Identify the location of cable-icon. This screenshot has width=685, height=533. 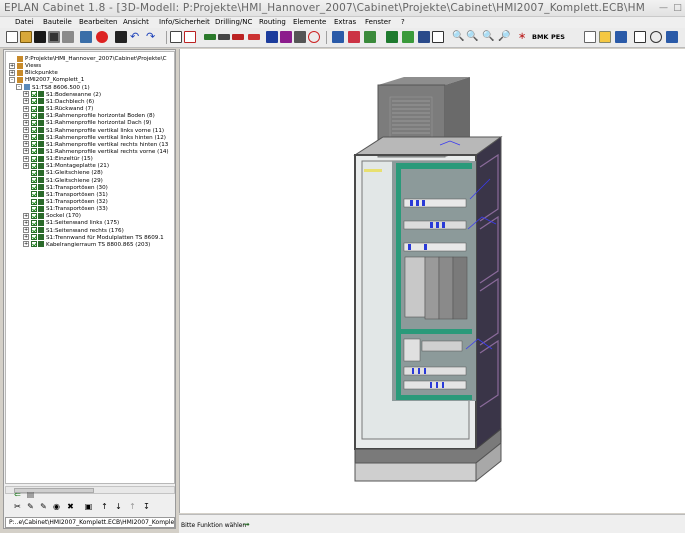
(254, 37).